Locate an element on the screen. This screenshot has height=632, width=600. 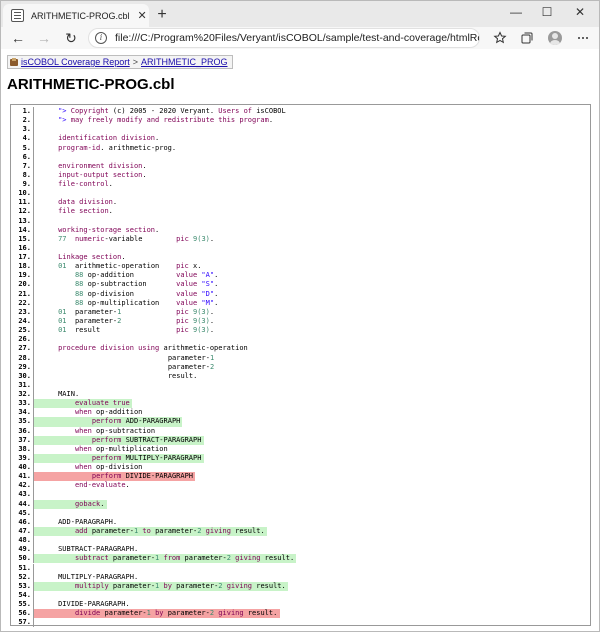
source-line: 18. 01 arithmetic-operation pic x. is located at coordinates (300, 267).